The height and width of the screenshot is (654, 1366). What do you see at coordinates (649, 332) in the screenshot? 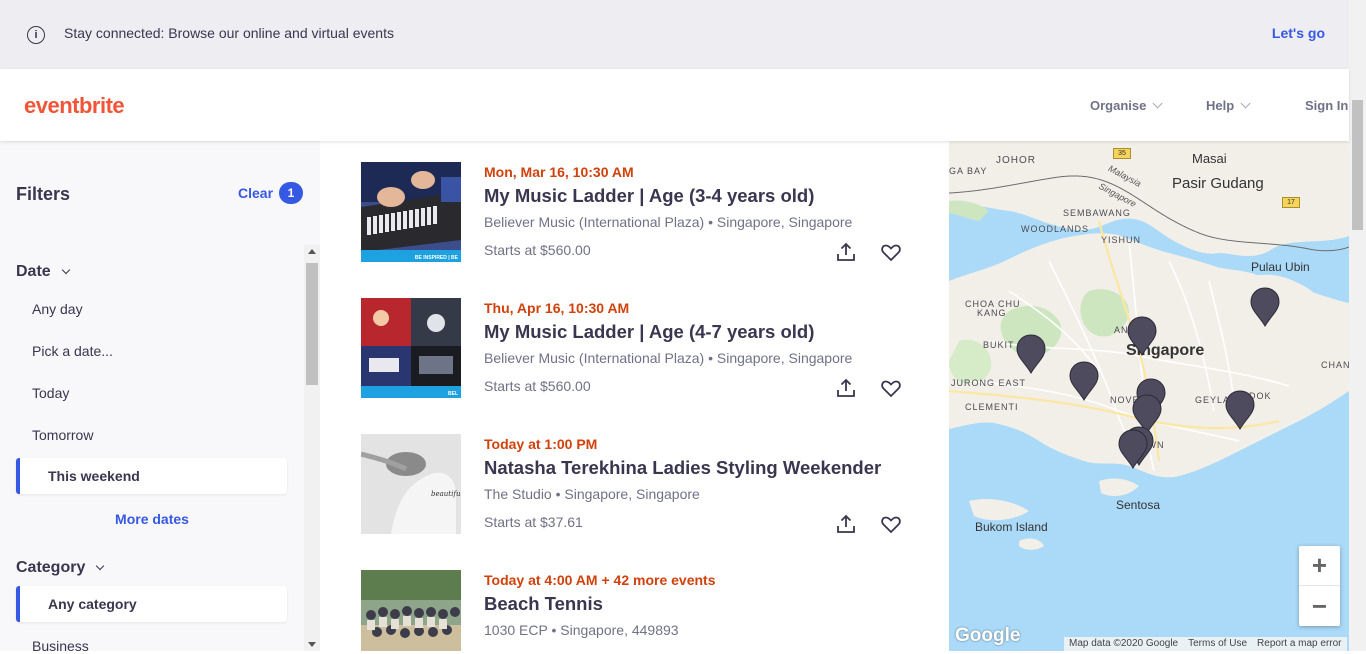
I see `event-title: My Music Ladder | Age (4-7 years old)` at bounding box center [649, 332].